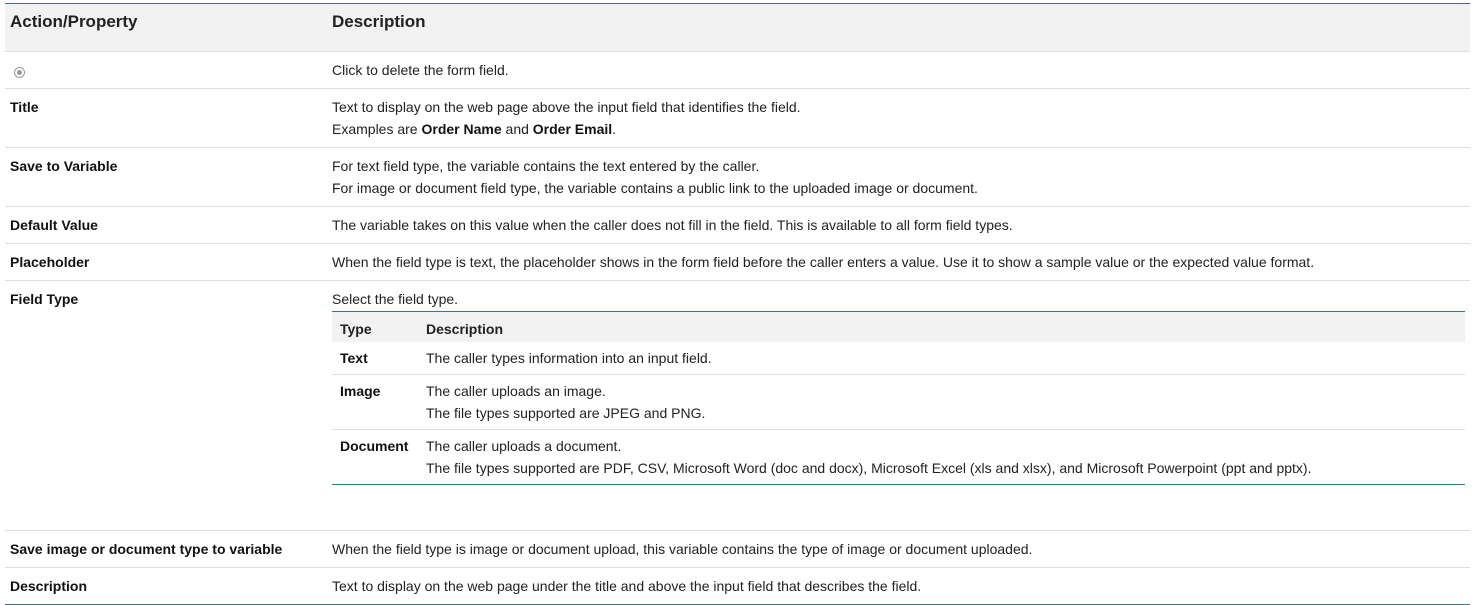 The width and height of the screenshot is (1475, 605). What do you see at coordinates (516, 390) in the screenshot?
I see `image-type-desc-line1: The caller uploads an image.` at bounding box center [516, 390].